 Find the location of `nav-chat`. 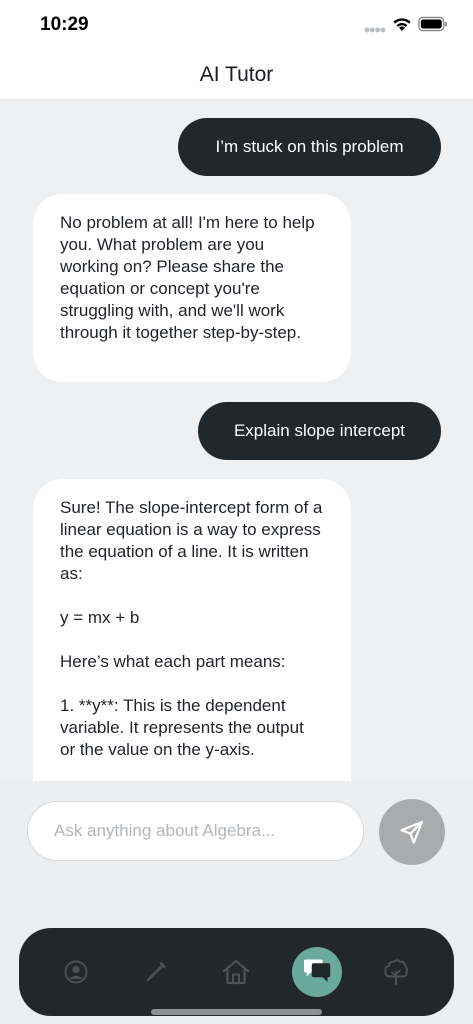

nav-chat is located at coordinates (317, 972).